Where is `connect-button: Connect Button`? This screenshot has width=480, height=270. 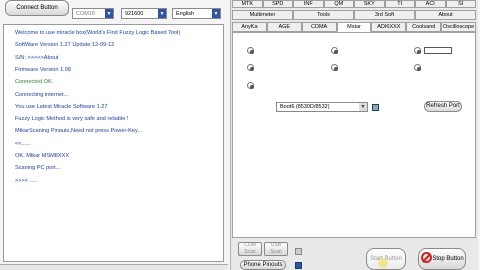 connect-button: Connect Button is located at coordinates (37, 8).